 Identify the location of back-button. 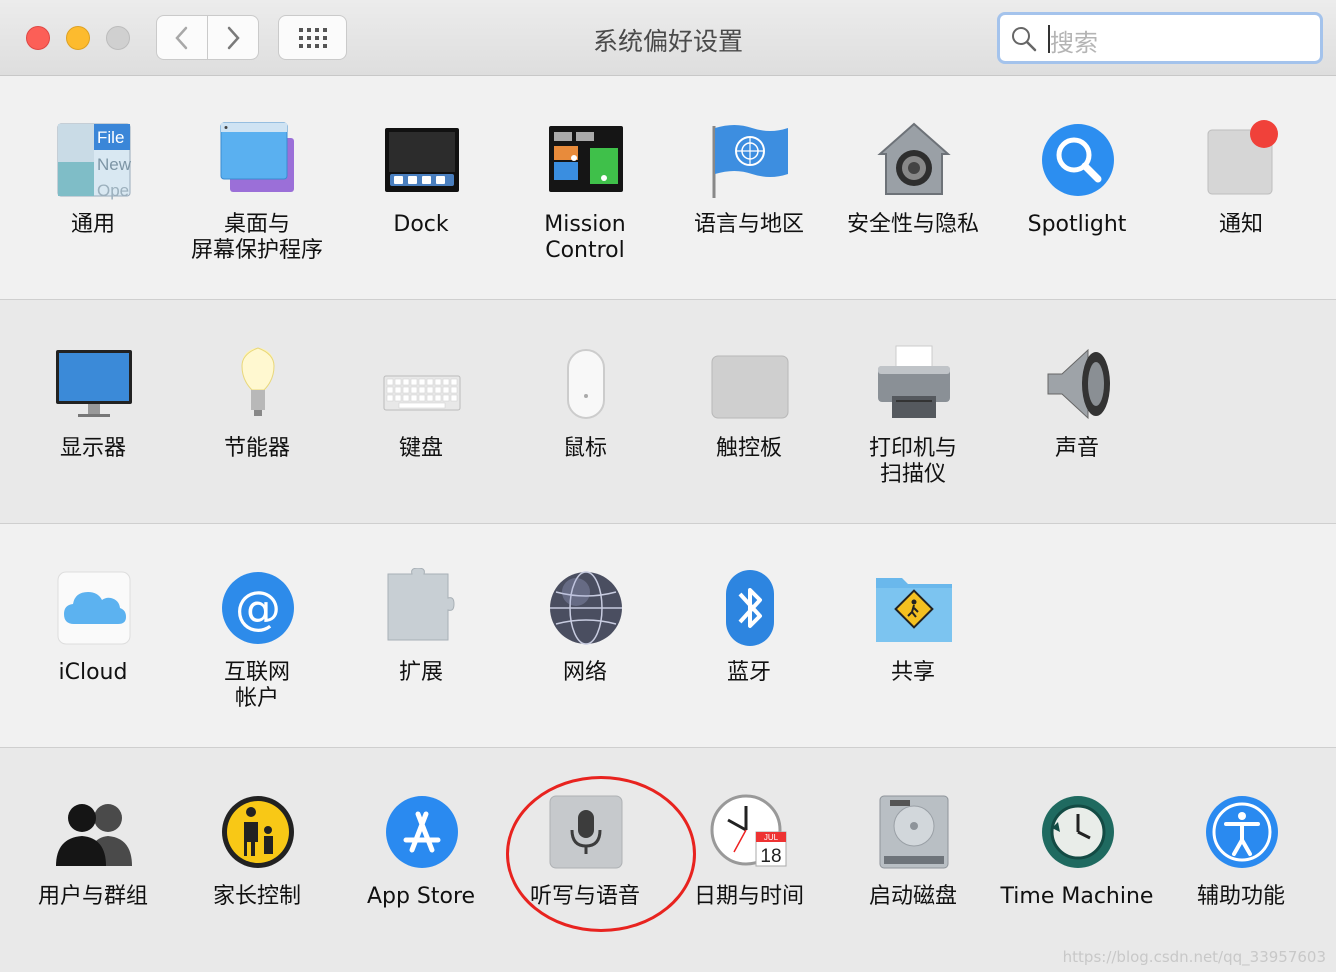
(182, 37).